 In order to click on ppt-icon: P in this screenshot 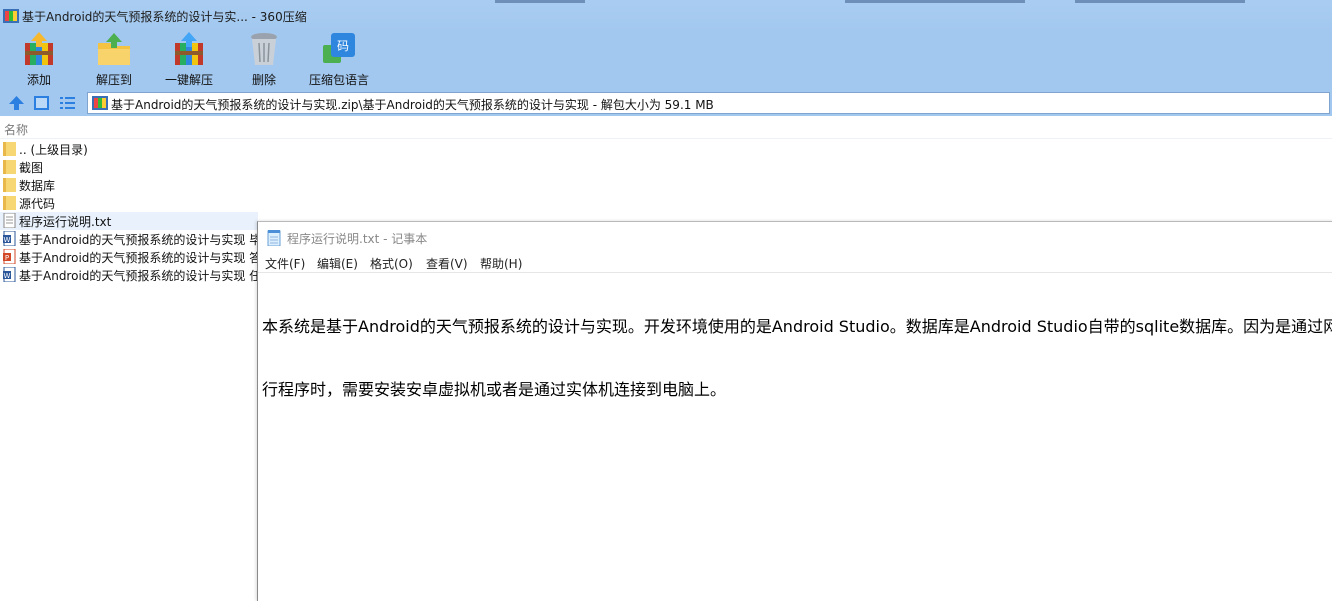, I will do `click(9, 256)`.